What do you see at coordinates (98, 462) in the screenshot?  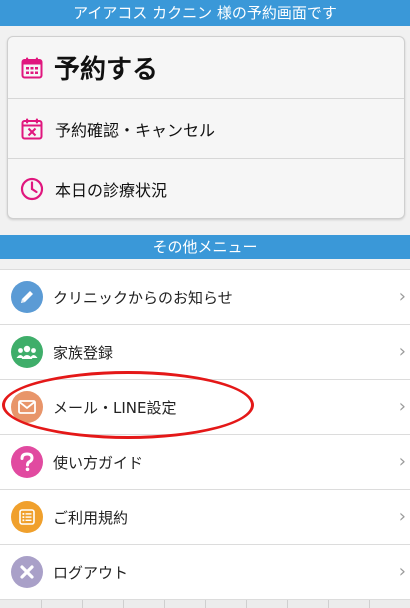 I see `menu-item-label: 使い方ガイド` at bounding box center [98, 462].